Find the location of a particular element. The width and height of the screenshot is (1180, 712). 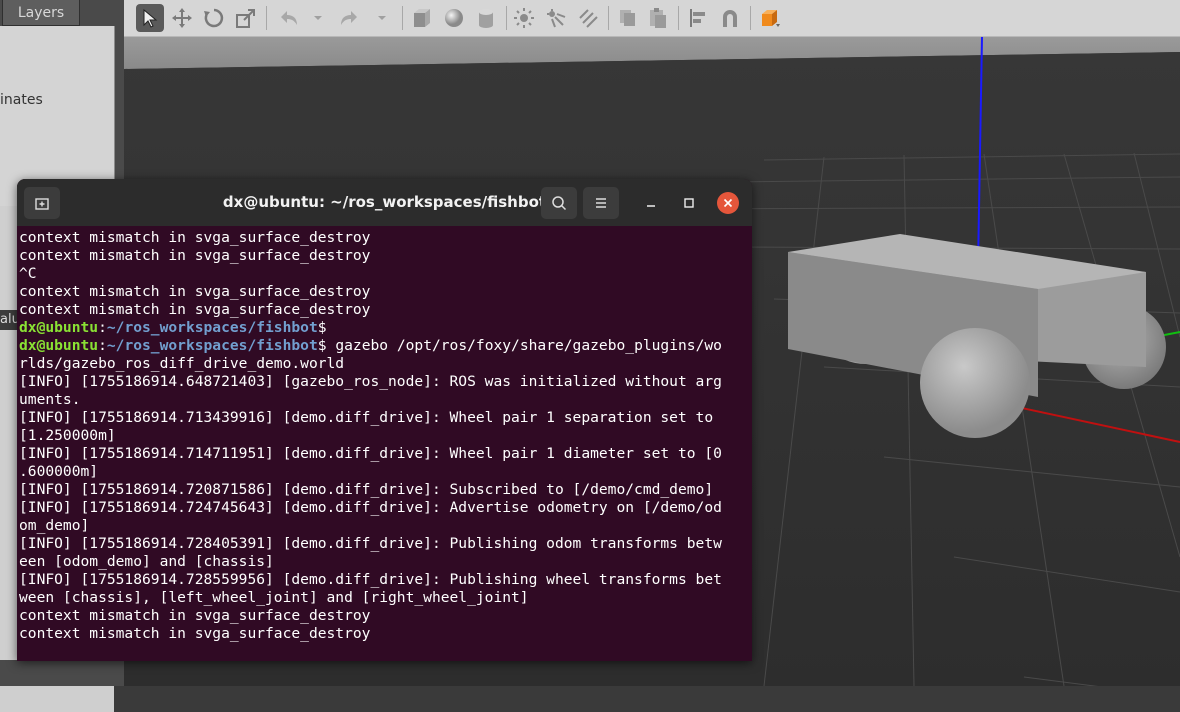

gazebo-toolbar is located at coordinates (652, 18).